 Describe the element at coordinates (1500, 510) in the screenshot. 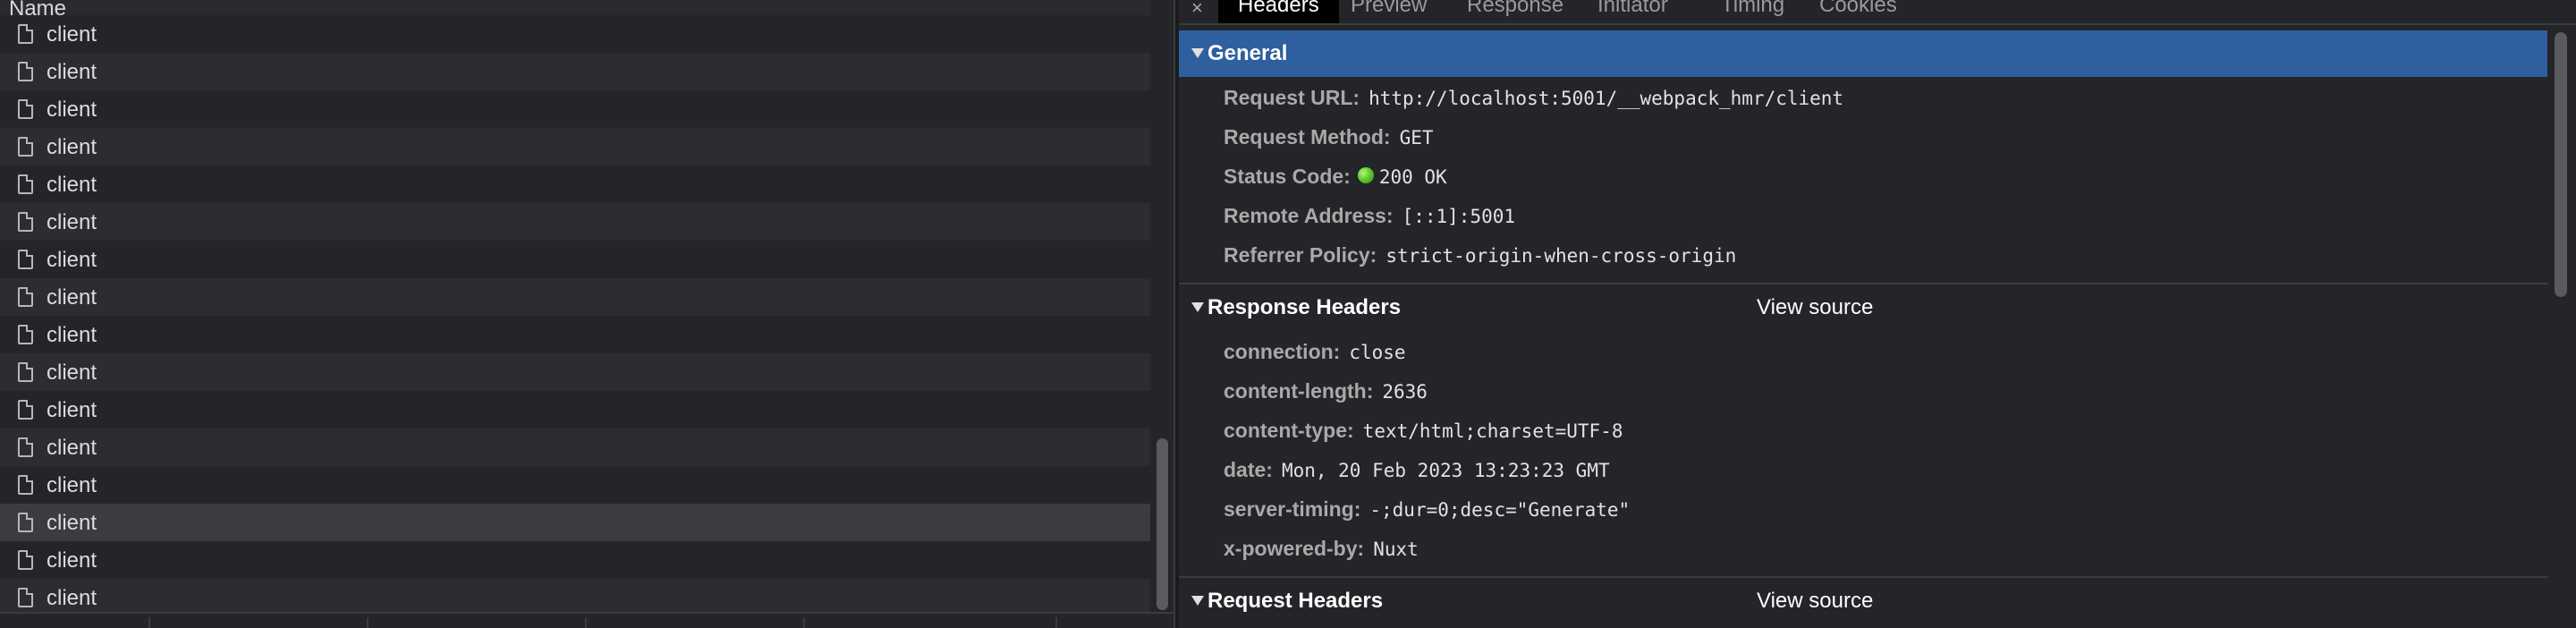

I see `header-value: -;dur=0;desc="Generate"` at that location.